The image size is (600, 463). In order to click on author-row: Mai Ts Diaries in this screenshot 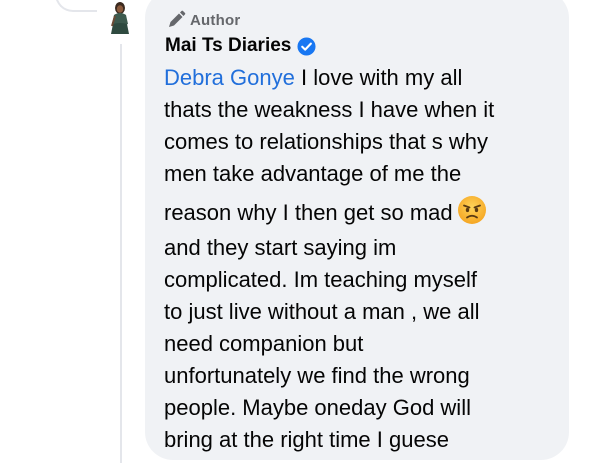, I will do `click(240, 46)`.